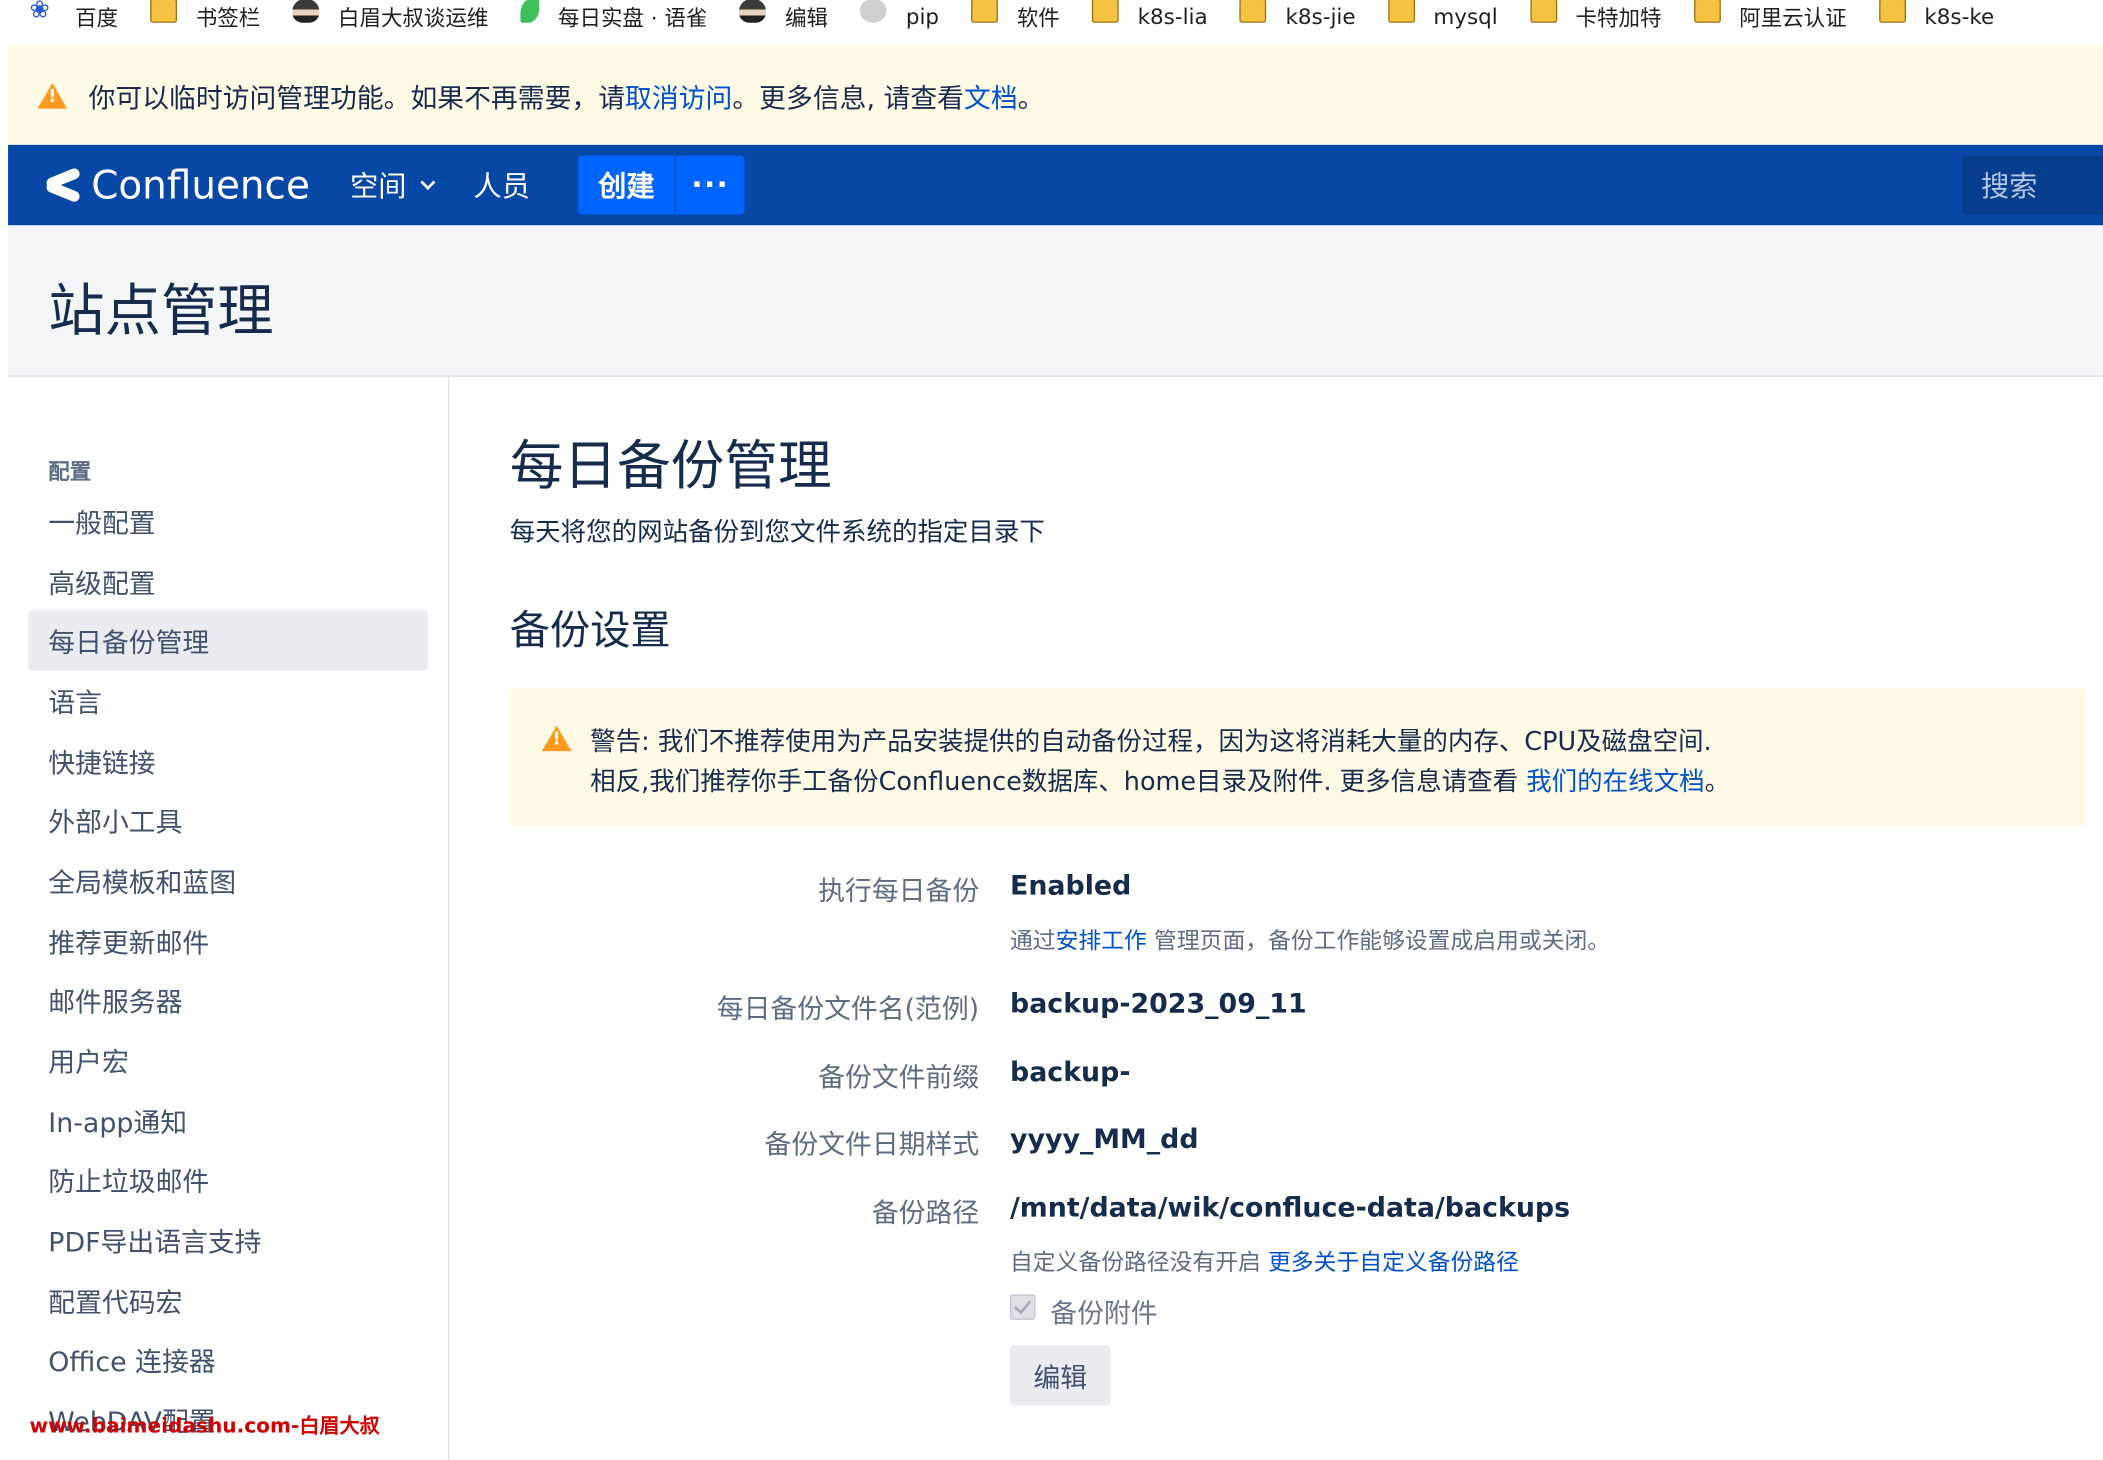 Image resolution: width=2103 pixels, height=1460 pixels. I want to click on online-docs-link: 我们的在线文档, so click(1615, 782).